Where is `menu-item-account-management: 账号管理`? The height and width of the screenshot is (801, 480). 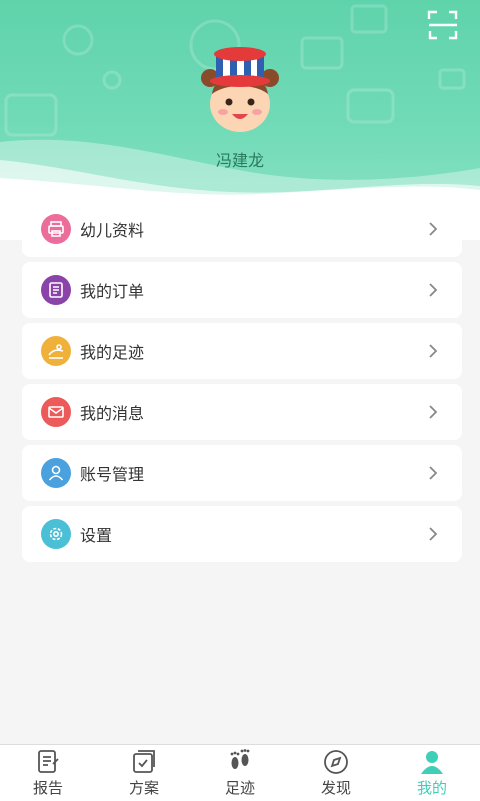 menu-item-account-management: 账号管理 is located at coordinates (242, 473).